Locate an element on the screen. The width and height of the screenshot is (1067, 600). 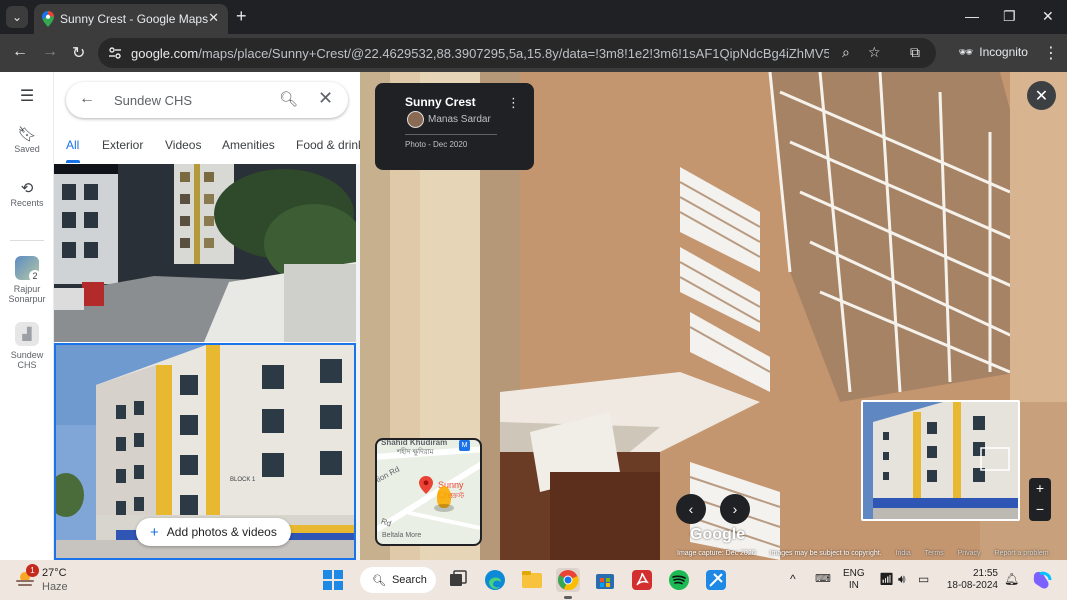
history-icon: ⟲ is located at coordinates (27, 188).